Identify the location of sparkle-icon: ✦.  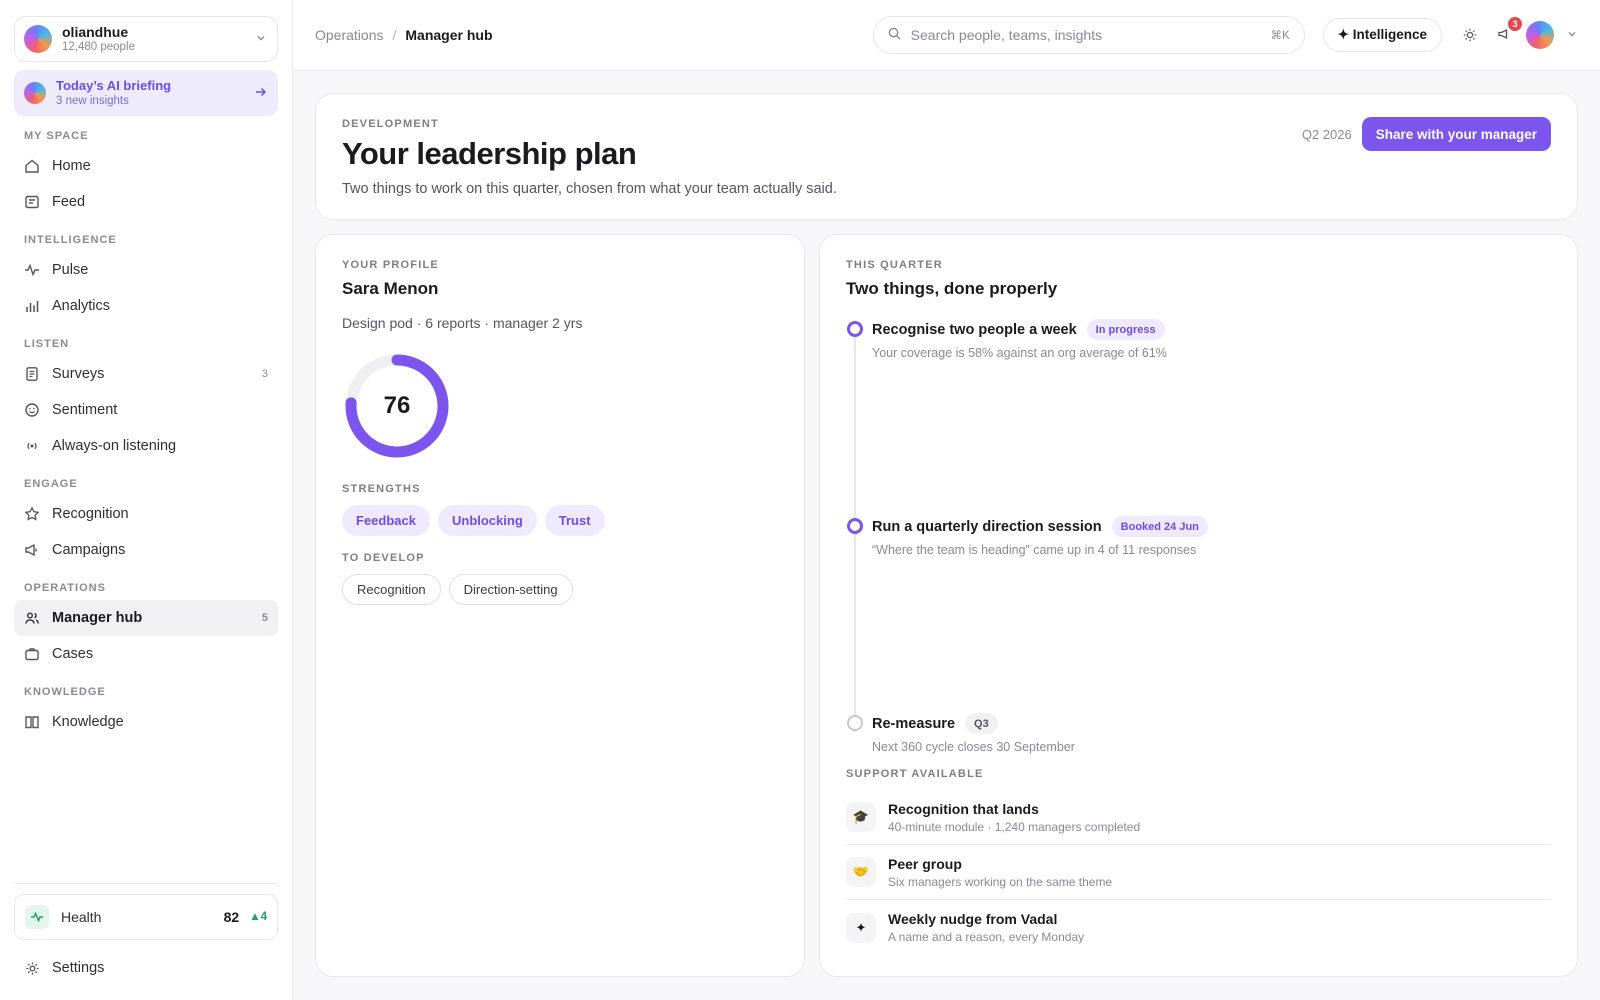
(861, 927).